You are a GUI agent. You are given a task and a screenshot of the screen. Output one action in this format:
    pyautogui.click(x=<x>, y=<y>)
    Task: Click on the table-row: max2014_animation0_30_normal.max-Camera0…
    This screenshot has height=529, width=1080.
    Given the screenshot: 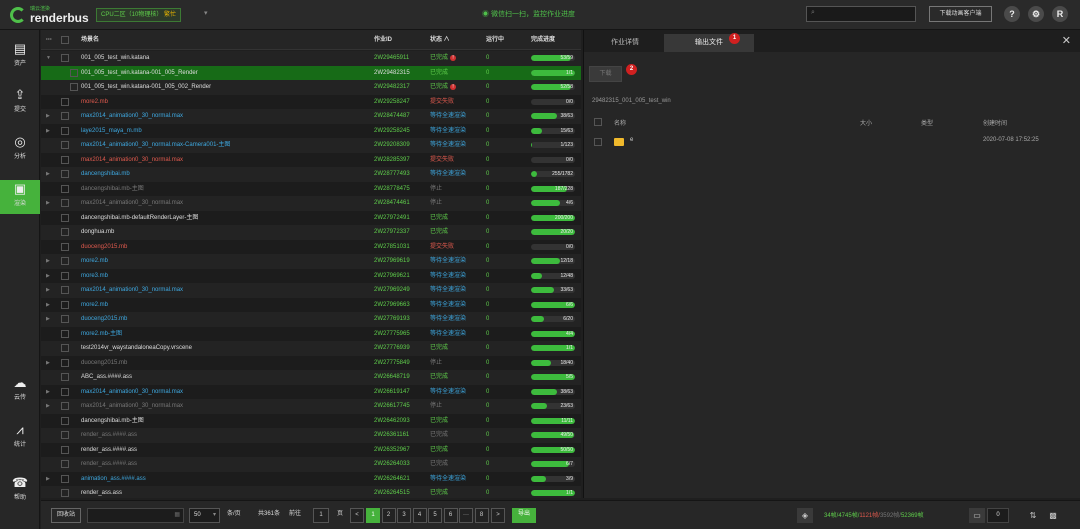 What is the action you would take?
    pyautogui.click(x=311, y=145)
    